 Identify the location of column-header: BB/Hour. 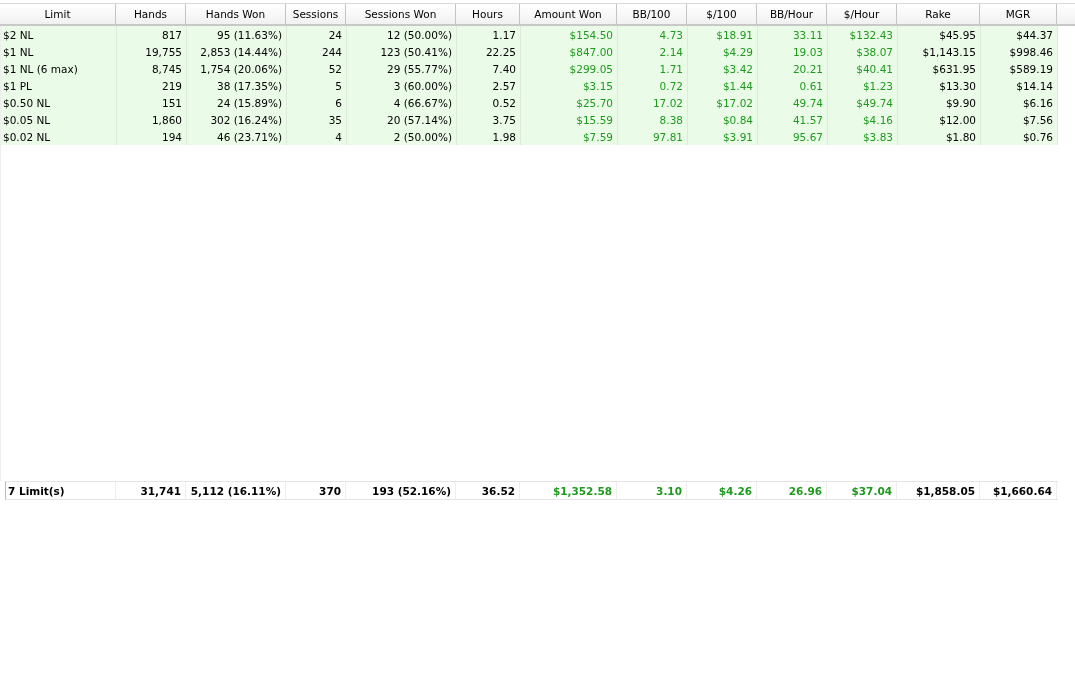
(792, 14).